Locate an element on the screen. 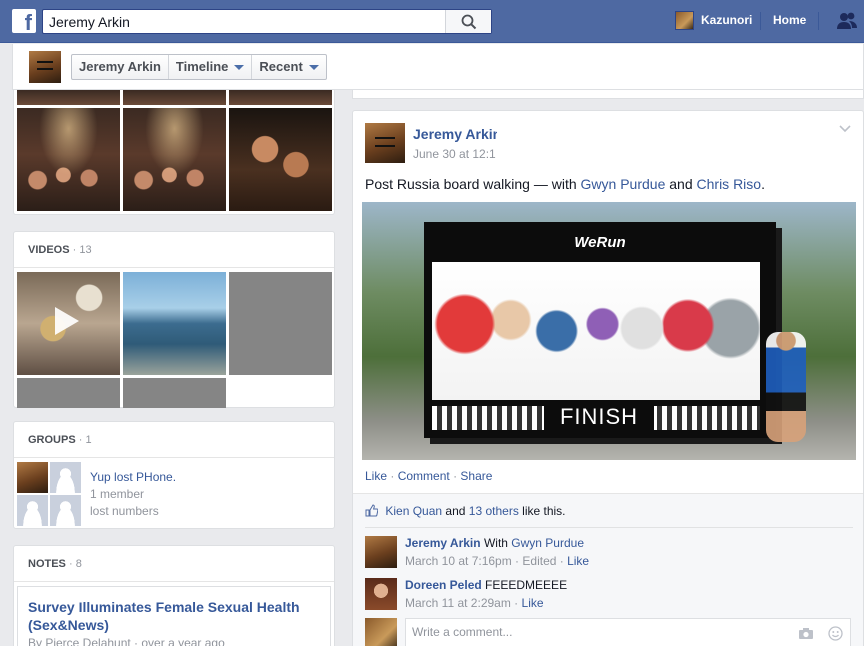 The height and width of the screenshot is (646, 864). top-bar: f Kazunori Home is located at coordinates (432, 21).